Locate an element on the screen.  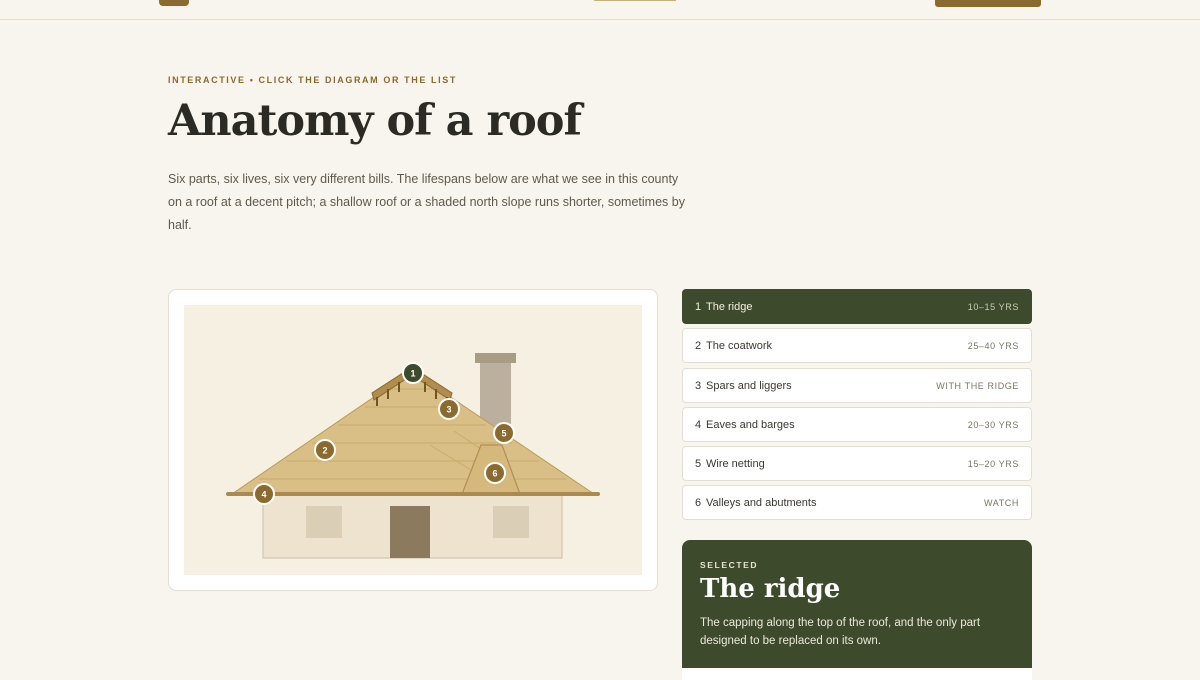
marker-6: 6 is located at coordinates (495, 473).